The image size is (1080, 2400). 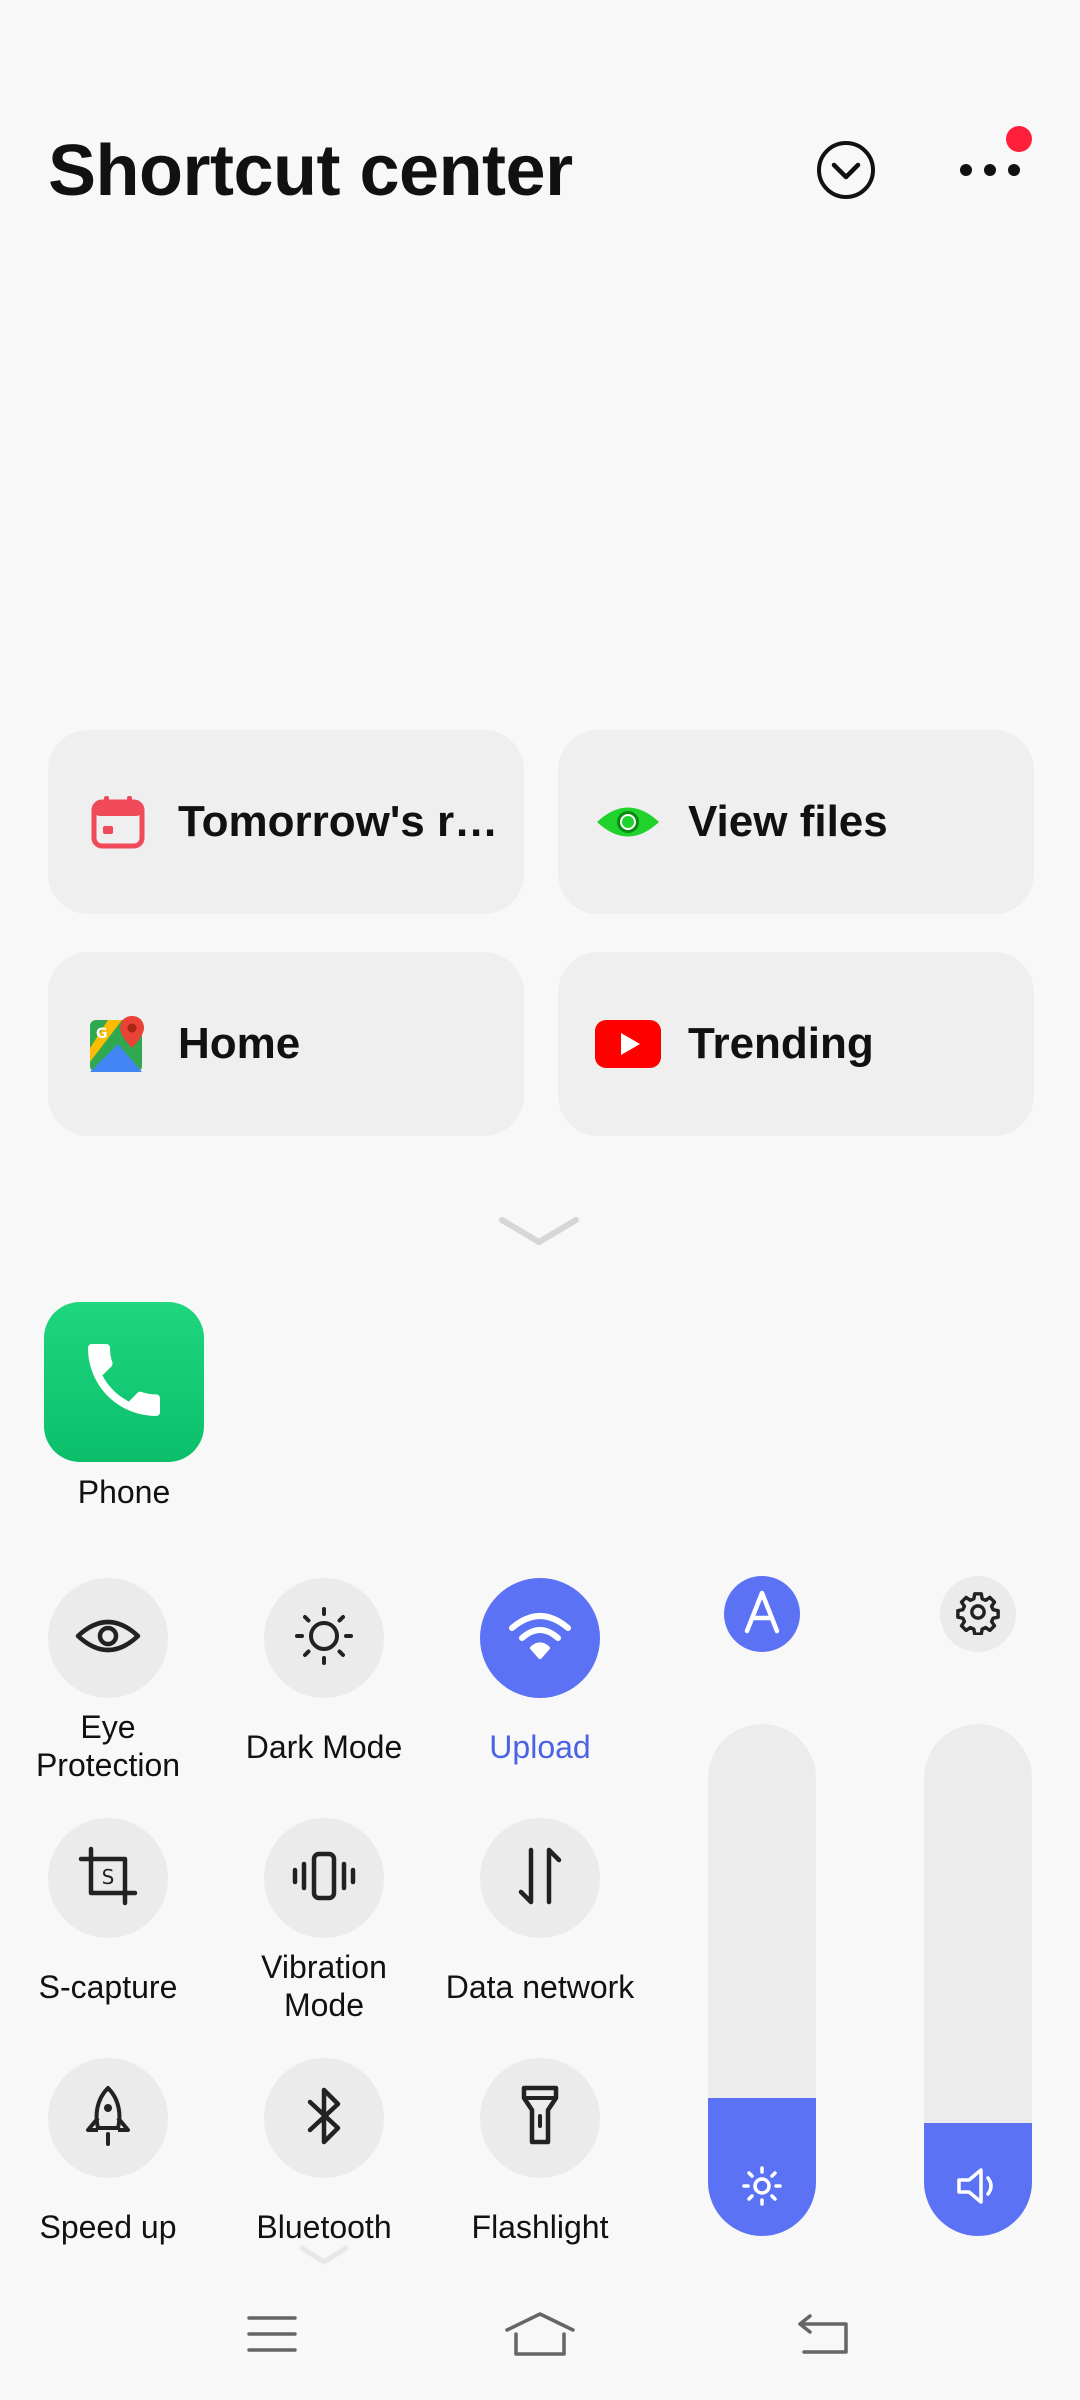 I want to click on svg-text: S, so click(x=108, y=1877).